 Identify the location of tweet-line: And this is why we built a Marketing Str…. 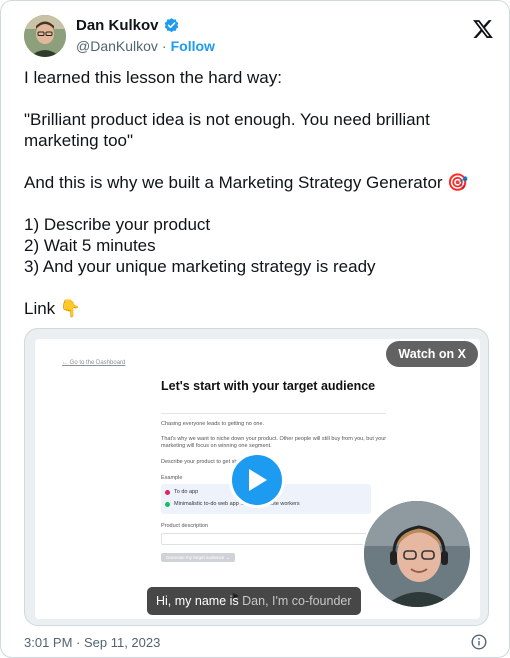
(246, 182).